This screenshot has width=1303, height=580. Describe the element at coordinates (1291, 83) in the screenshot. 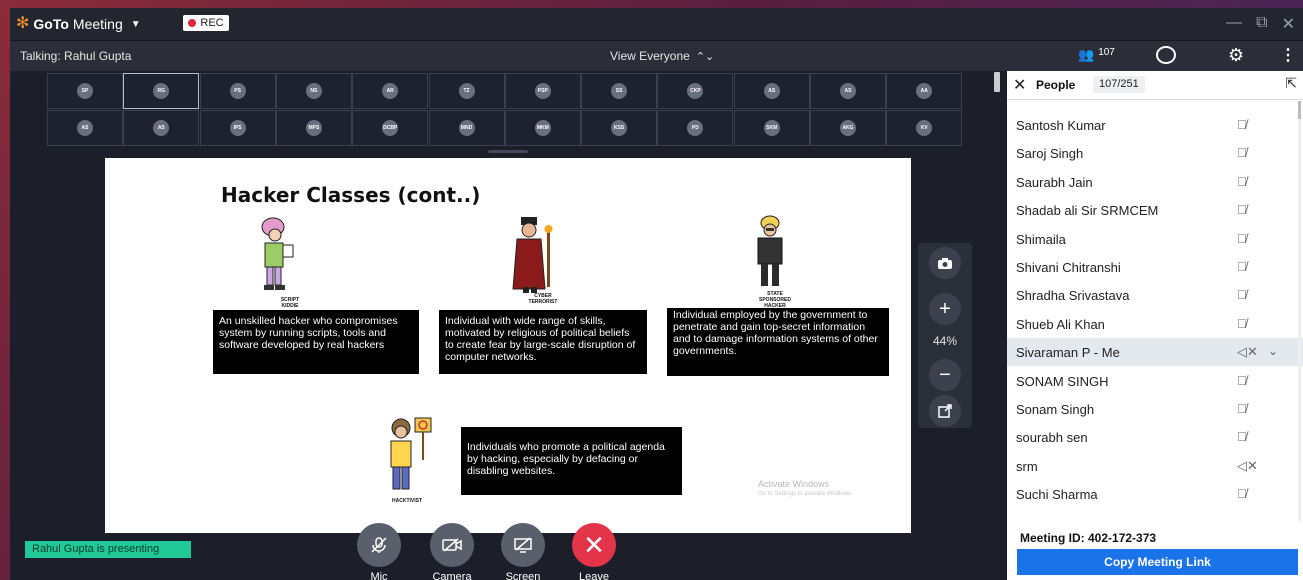

I see `popout-panel-icon: ⇱` at that location.